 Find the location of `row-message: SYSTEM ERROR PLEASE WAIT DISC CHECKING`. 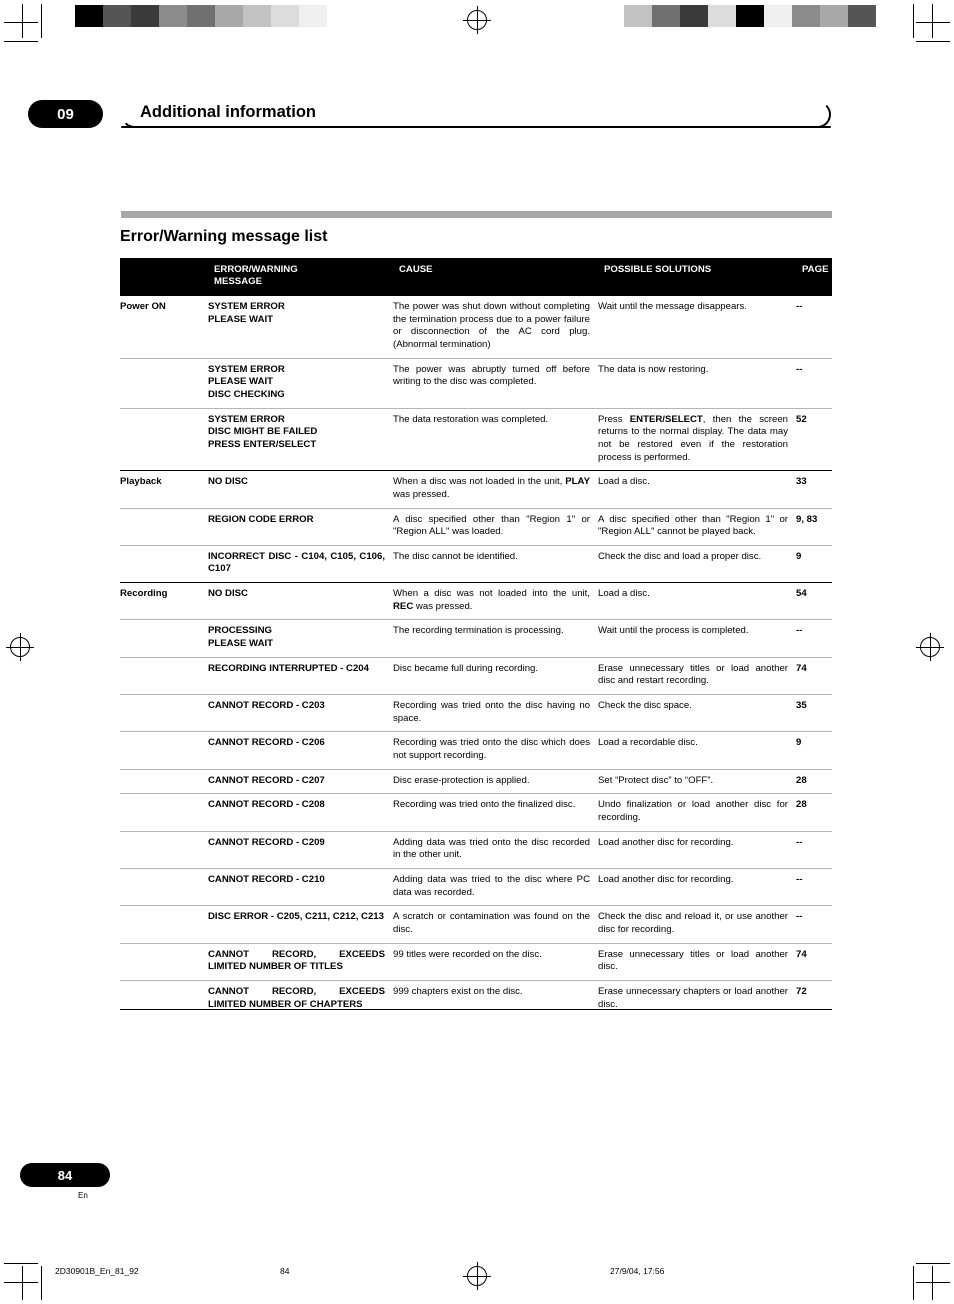

row-message: SYSTEM ERROR PLEASE WAIT DISC CHECKING is located at coordinates (300, 383).